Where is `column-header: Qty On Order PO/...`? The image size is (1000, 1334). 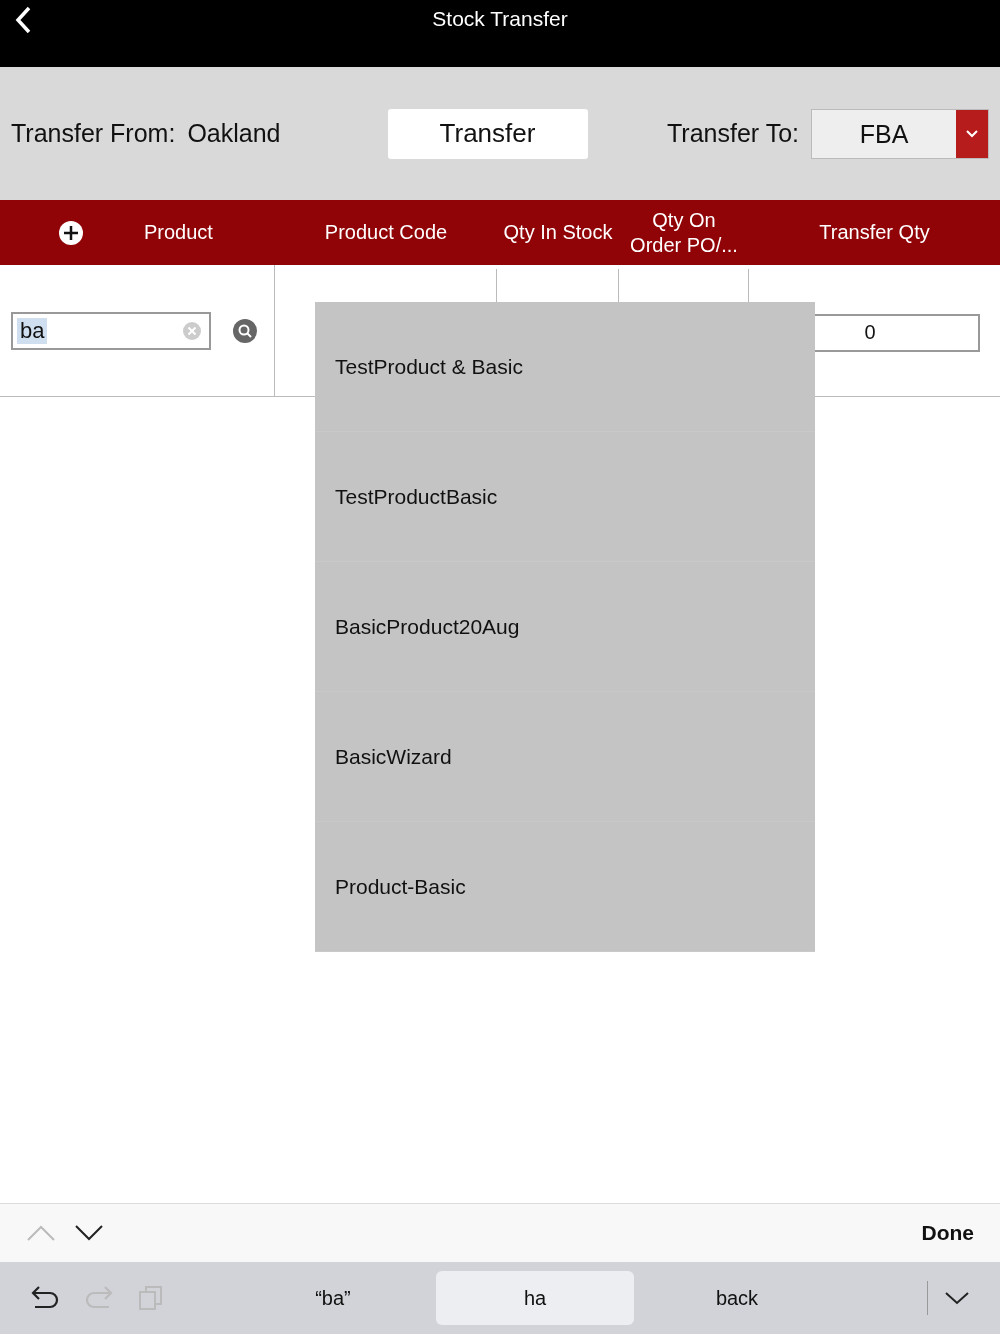 column-header: Qty On Order PO/... is located at coordinates (684, 232).